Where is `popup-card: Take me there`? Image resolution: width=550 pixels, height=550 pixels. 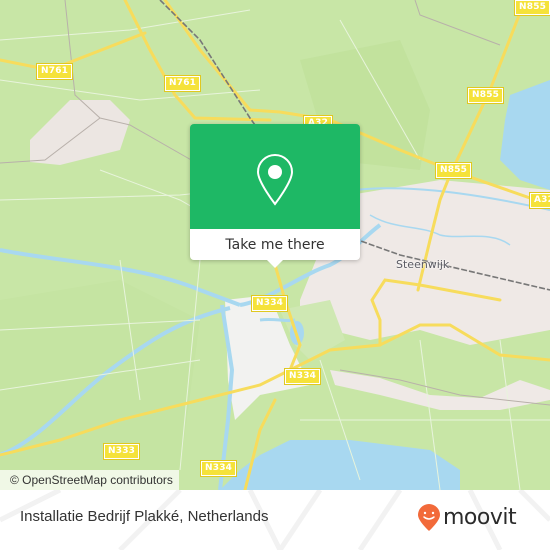
popup-card: Take me there is located at coordinates (275, 192).